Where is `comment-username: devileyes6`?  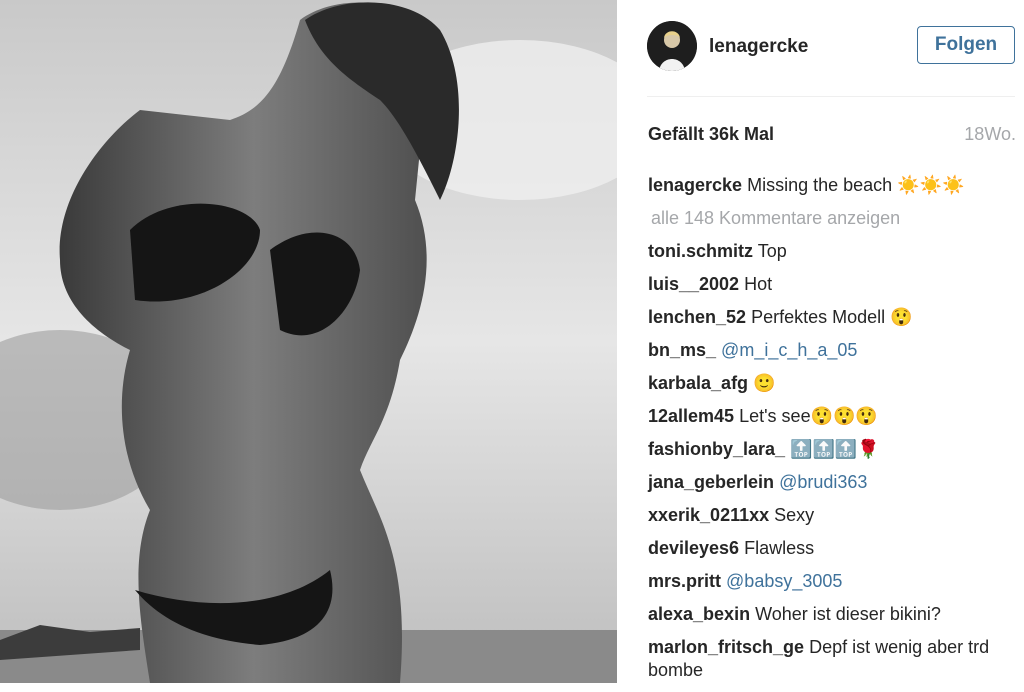
comment-username: devileyes6 is located at coordinates (693, 548).